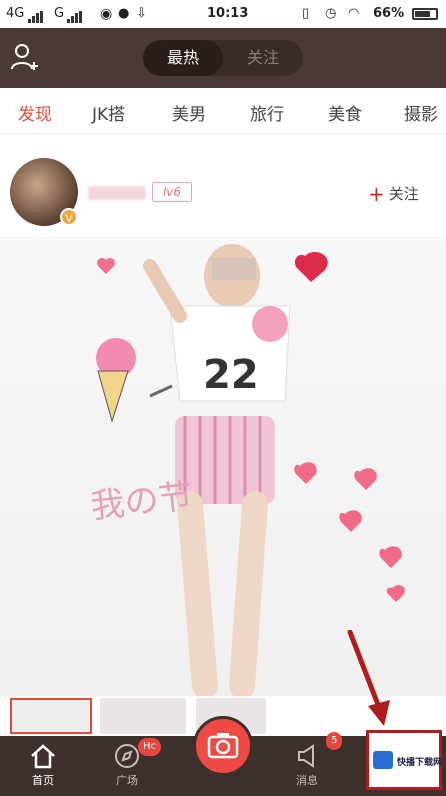 This screenshot has width=446, height=796. I want to click on status-bar: 4G G ◉ ● ⇩ 10:13 ▯ ◷ ◠ 66%, so click(223, 14).